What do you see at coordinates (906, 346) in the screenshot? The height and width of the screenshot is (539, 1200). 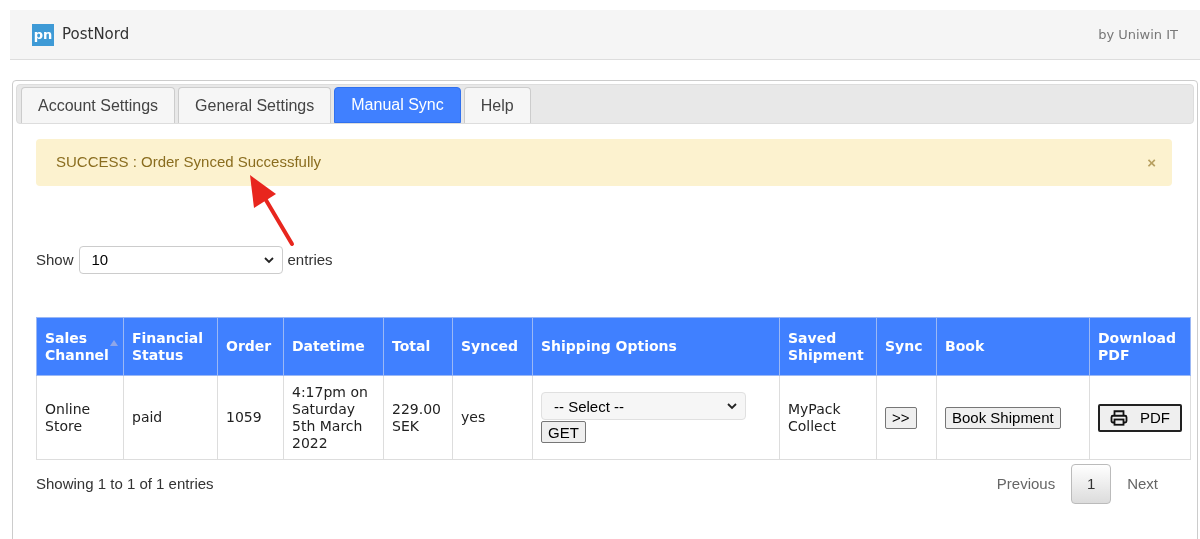 I see `column-header: Sync` at bounding box center [906, 346].